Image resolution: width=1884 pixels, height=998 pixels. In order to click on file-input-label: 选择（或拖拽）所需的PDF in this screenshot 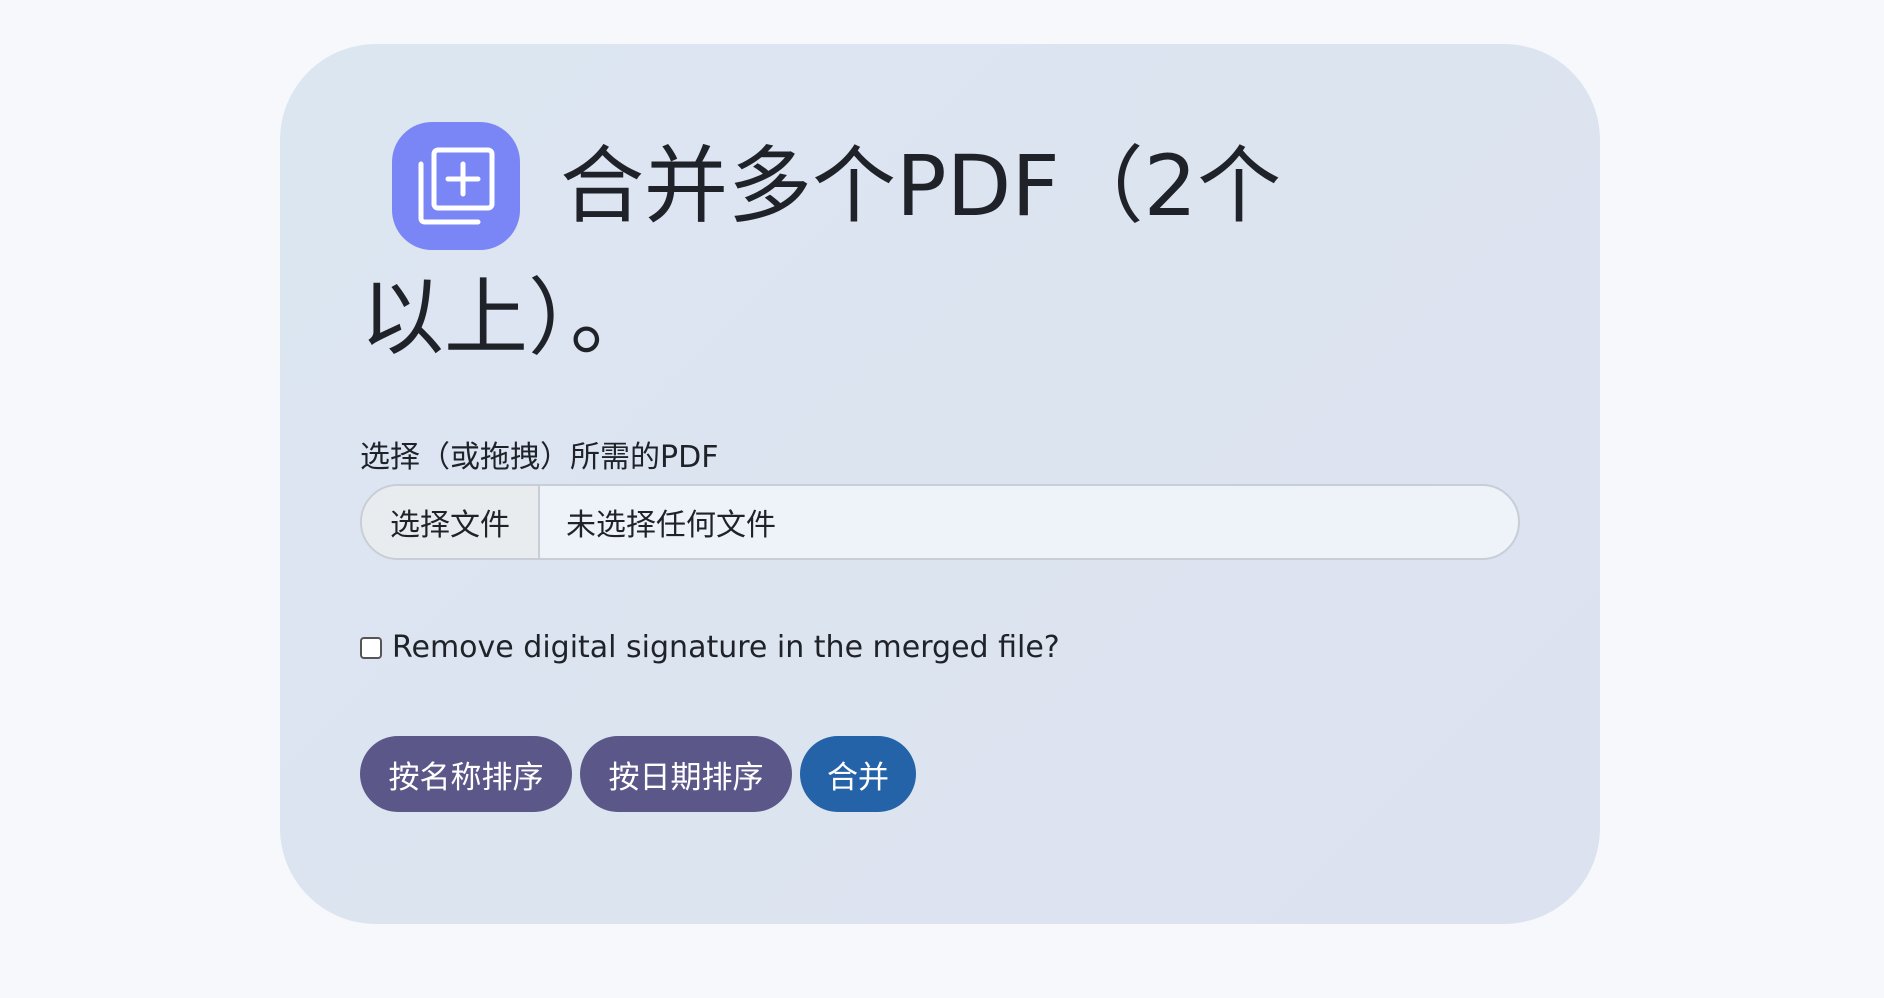, I will do `click(539, 457)`.